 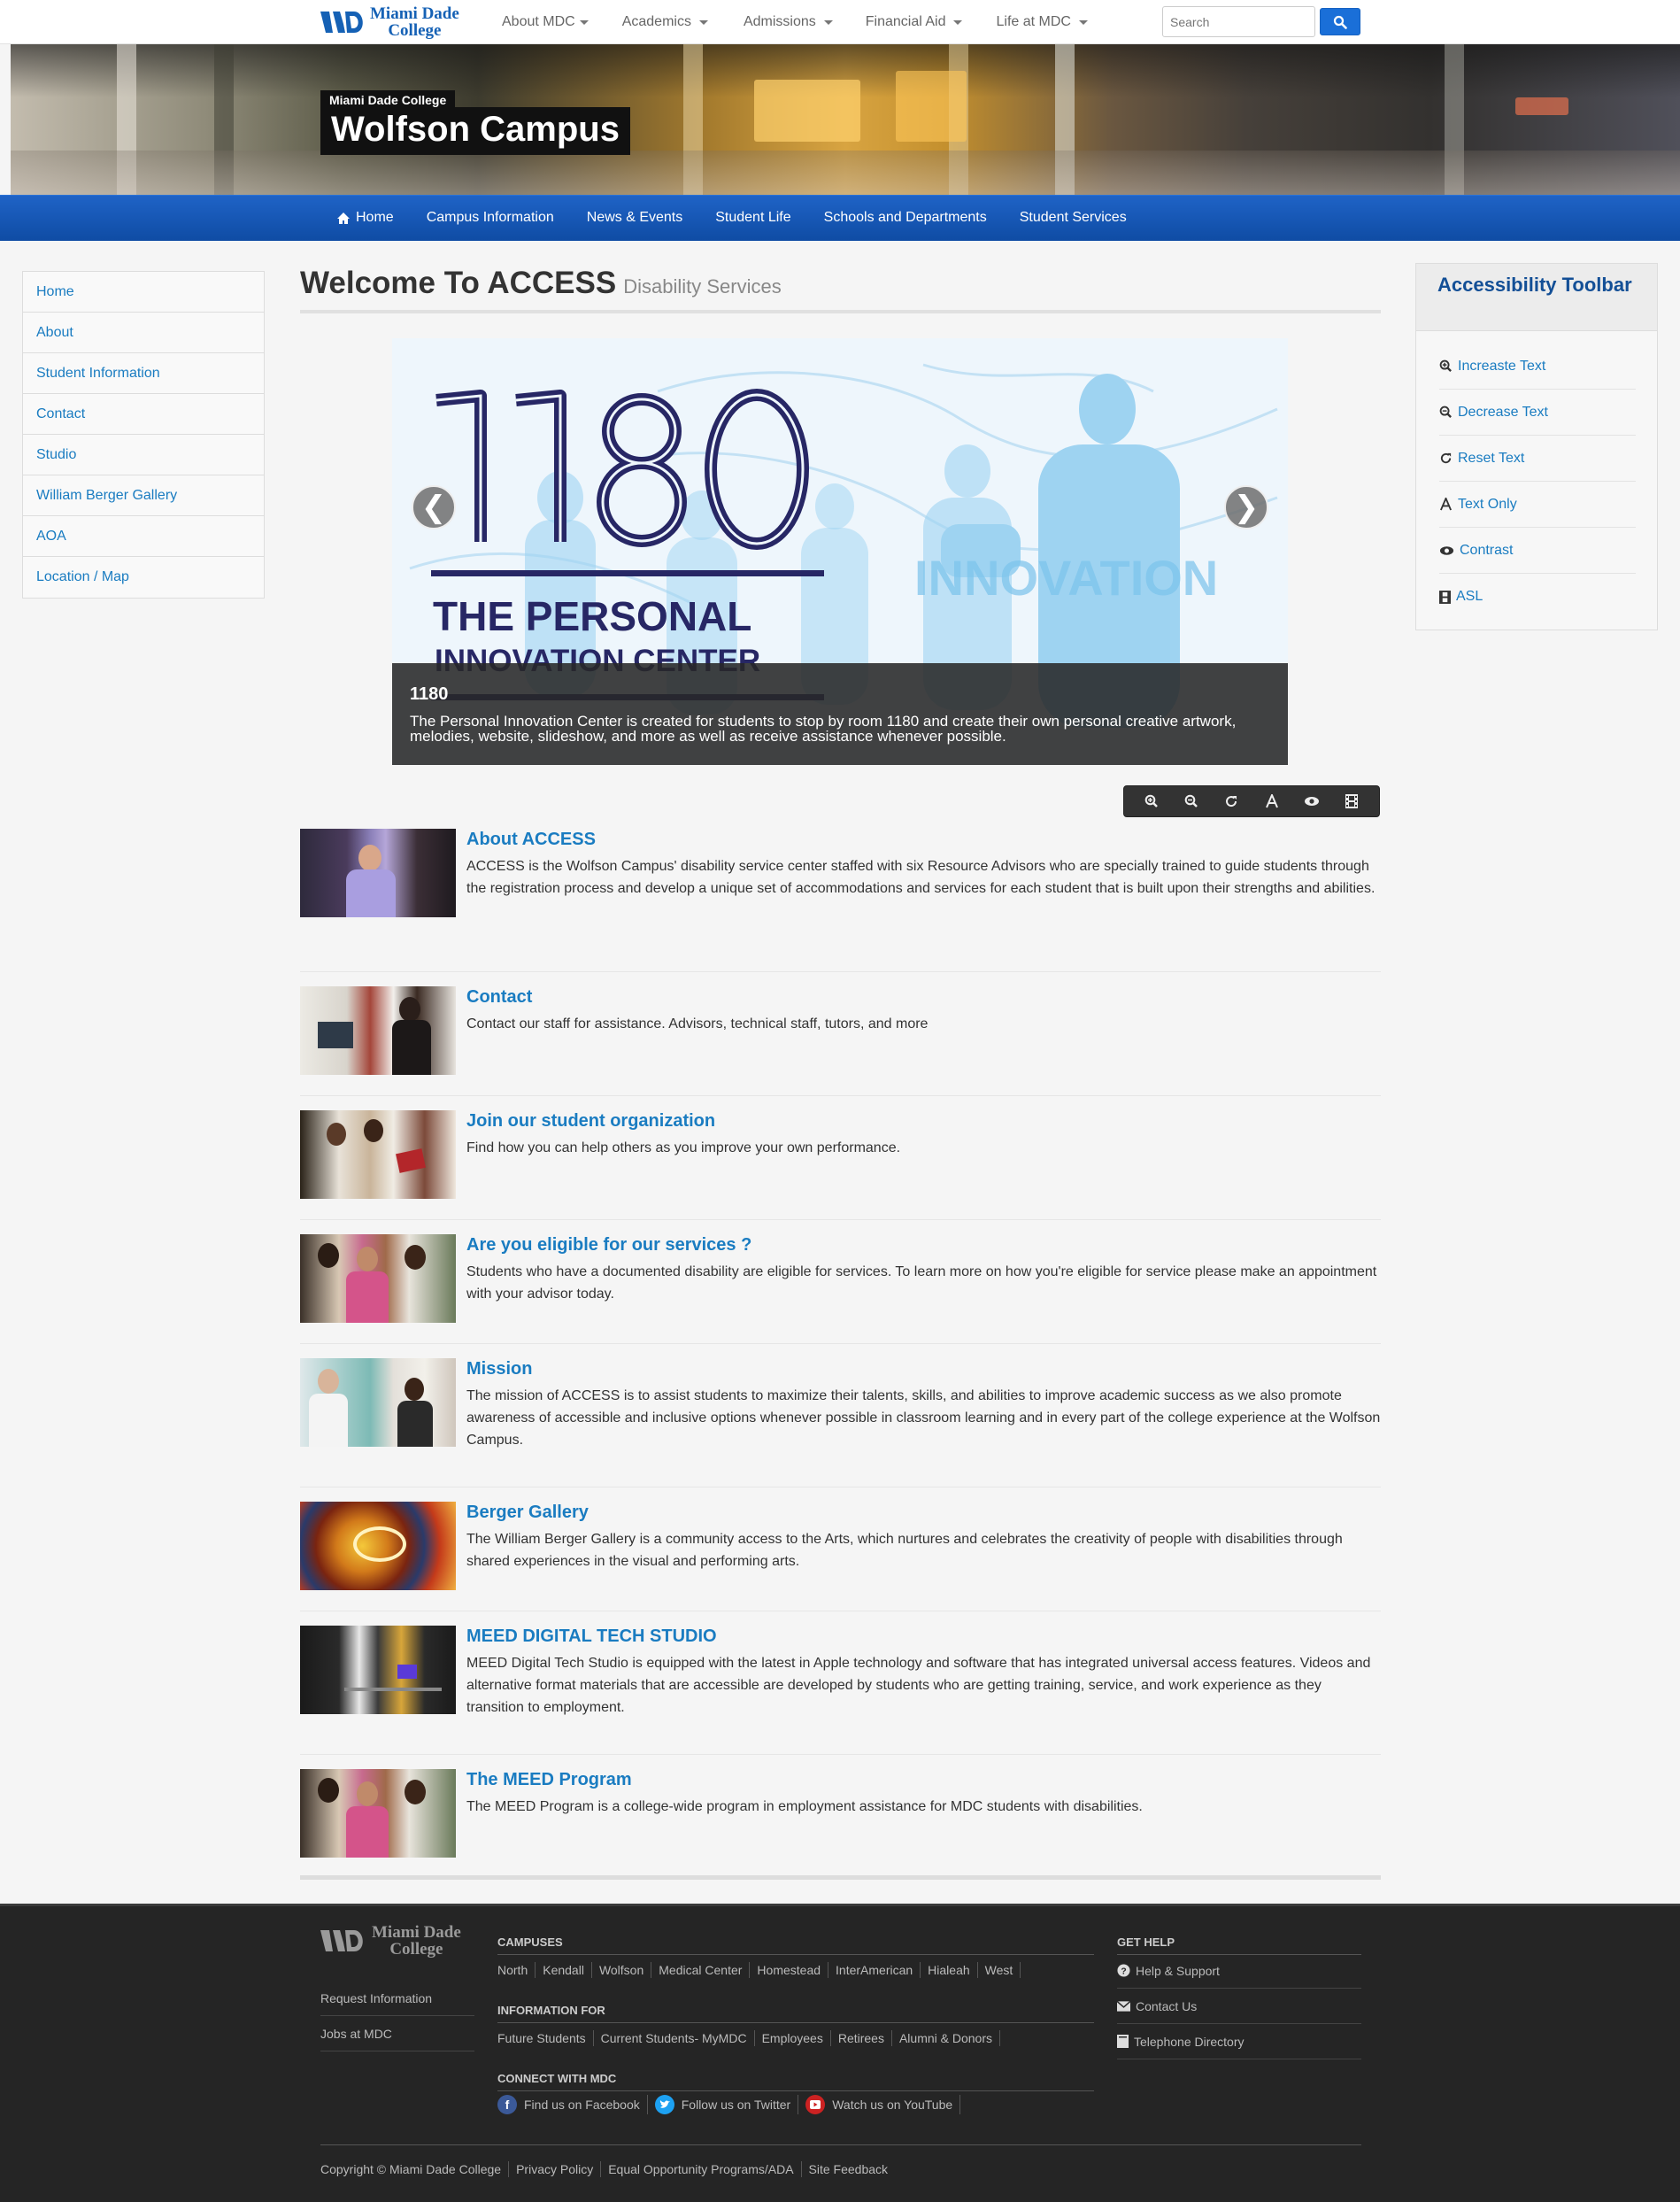 I want to click on footer-campus-north: North, so click(x=516, y=1970).